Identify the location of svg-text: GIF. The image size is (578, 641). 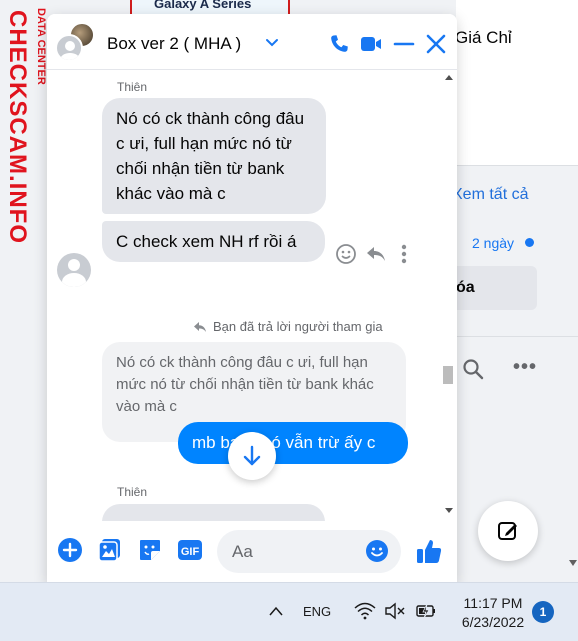
(190, 552).